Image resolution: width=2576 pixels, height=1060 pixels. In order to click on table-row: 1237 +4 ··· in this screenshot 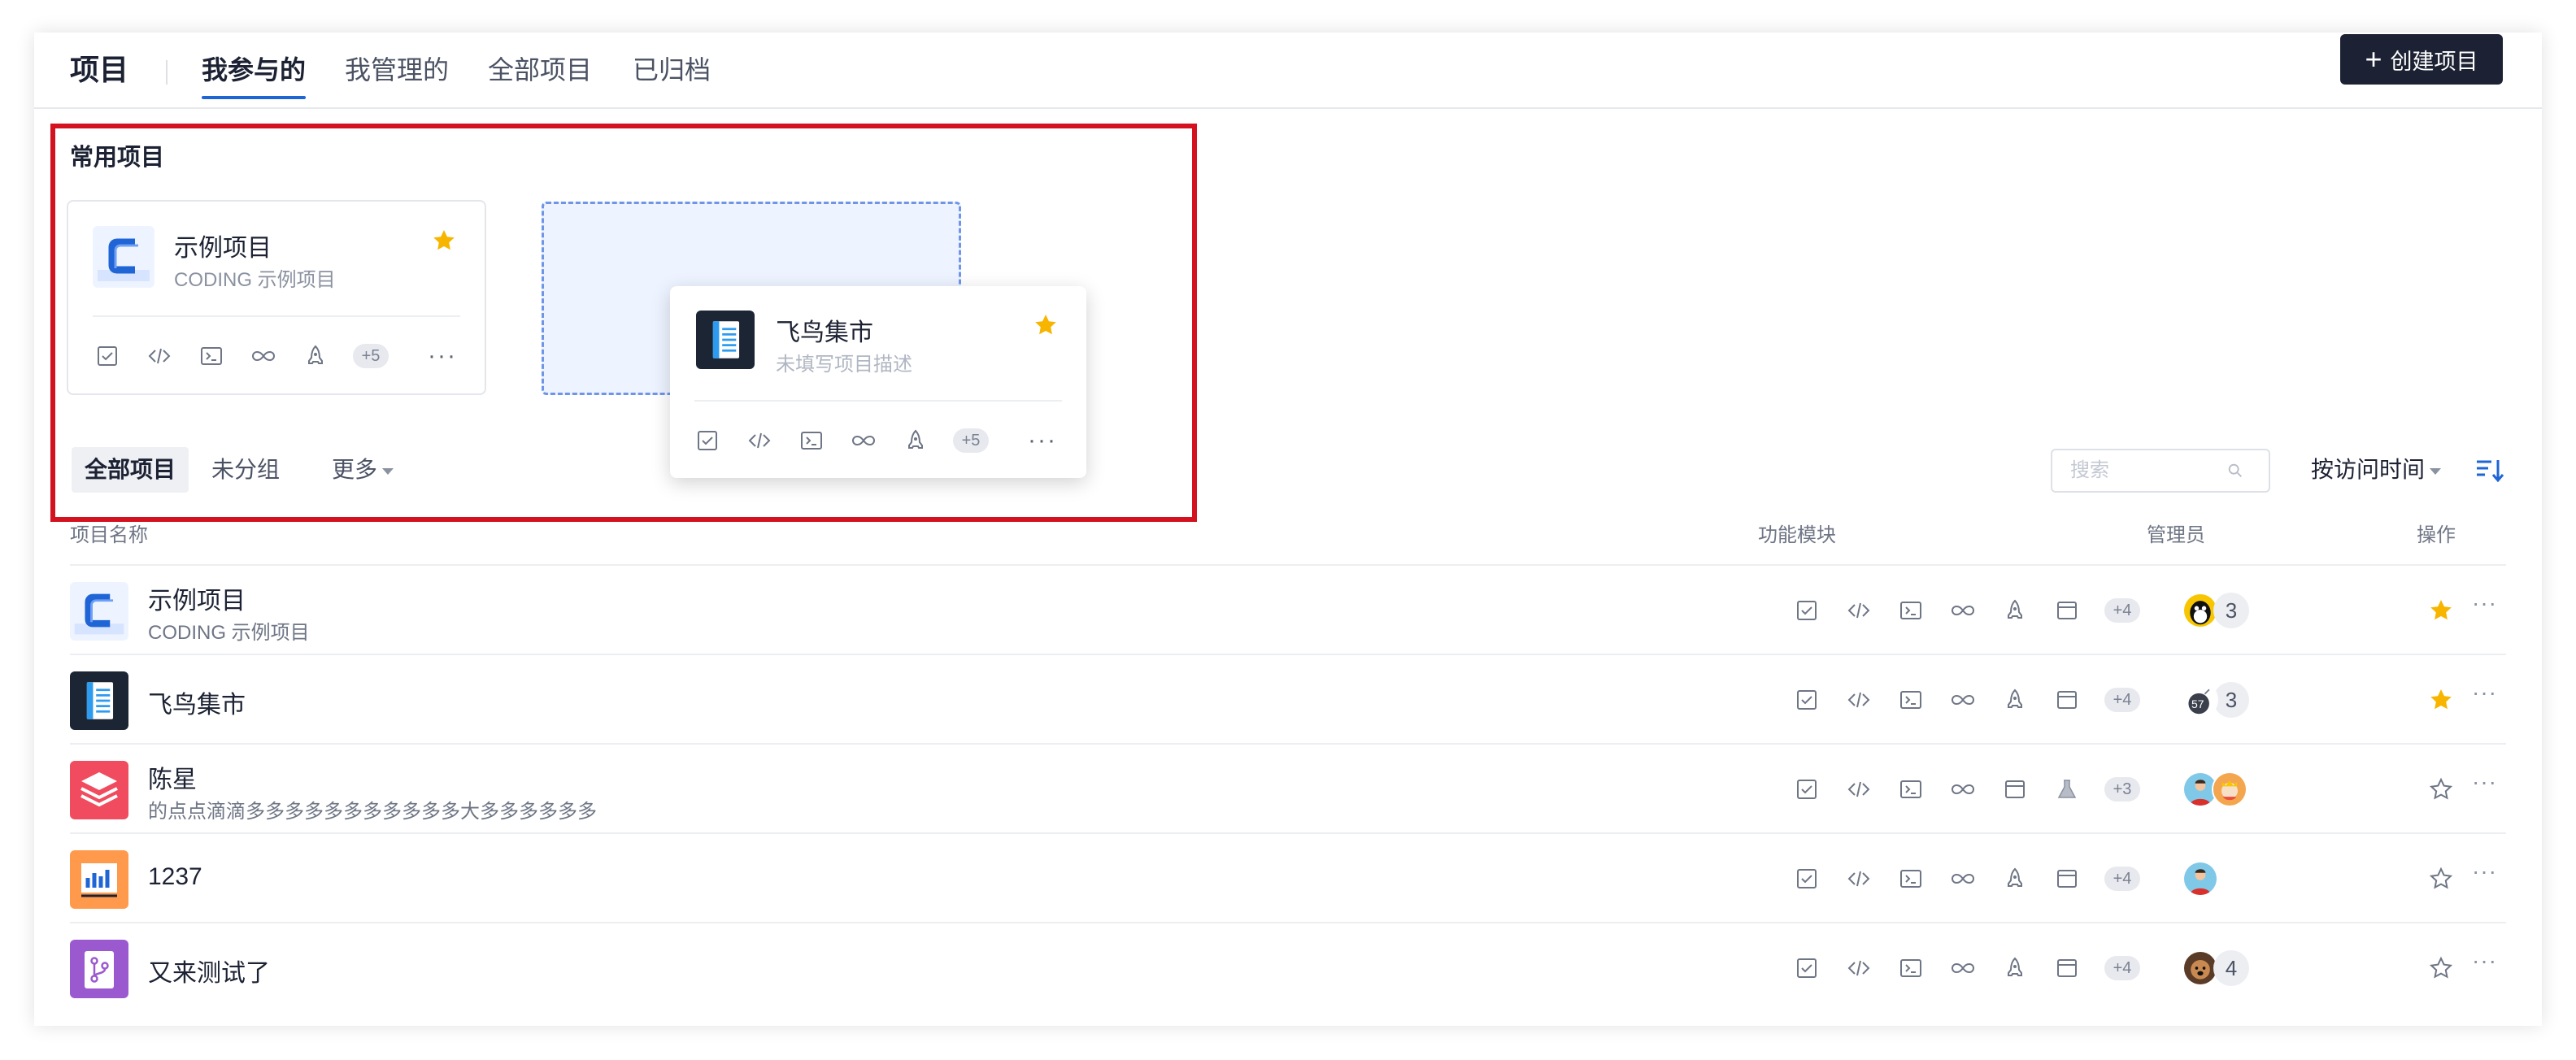, I will do `click(1288, 877)`.